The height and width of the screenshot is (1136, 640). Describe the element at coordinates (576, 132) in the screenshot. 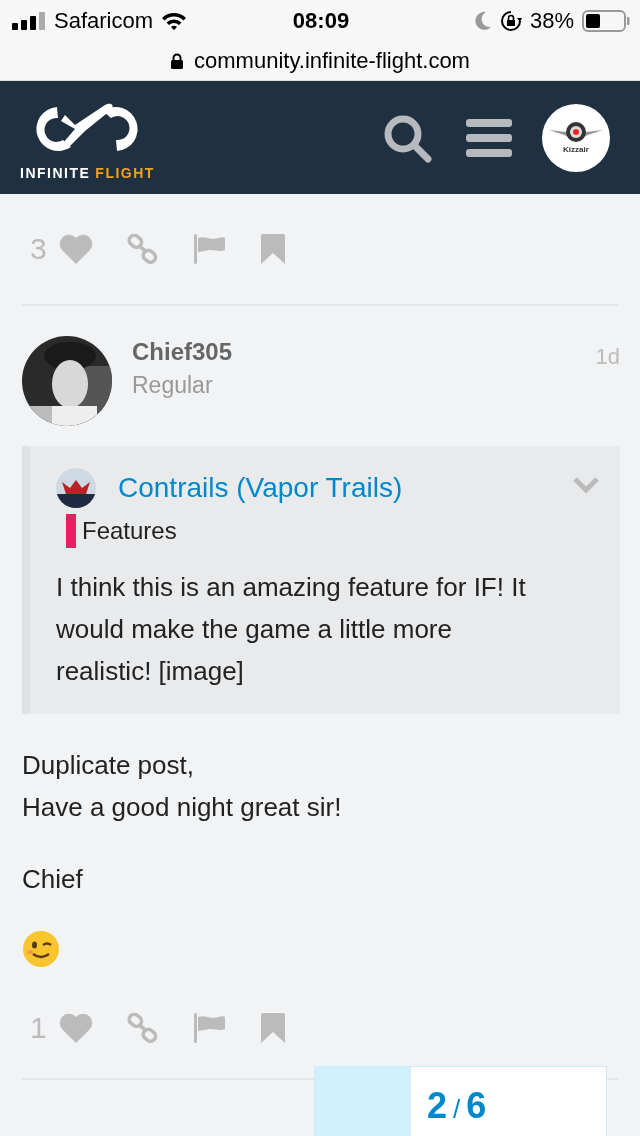

I see `winged-wheel-icon` at that location.